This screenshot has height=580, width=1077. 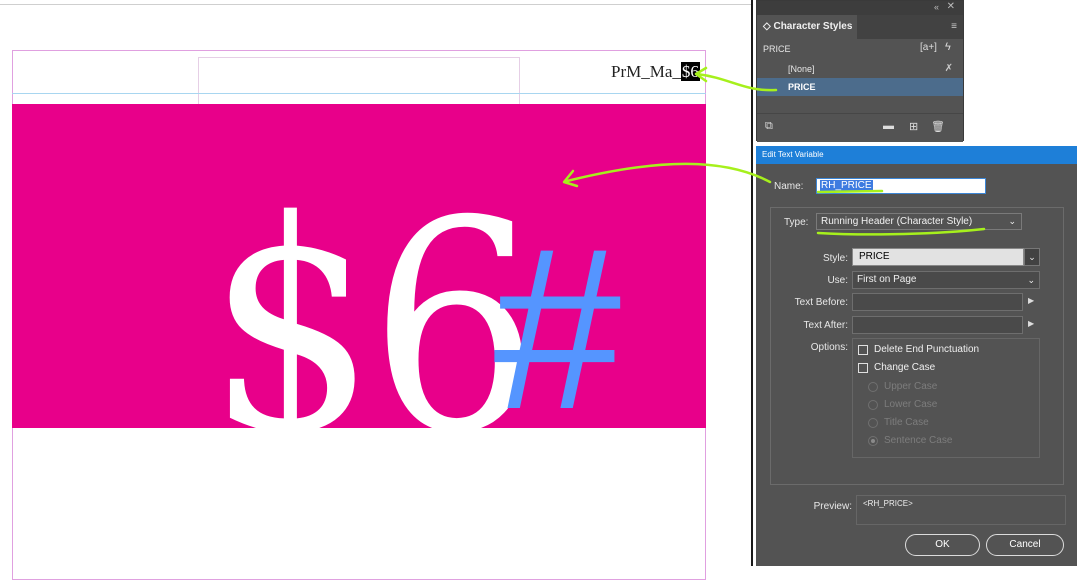 What do you see at coordinates (937, 325) in the screenshot?
I see `text-after-field` at bounding box center [937, 325].